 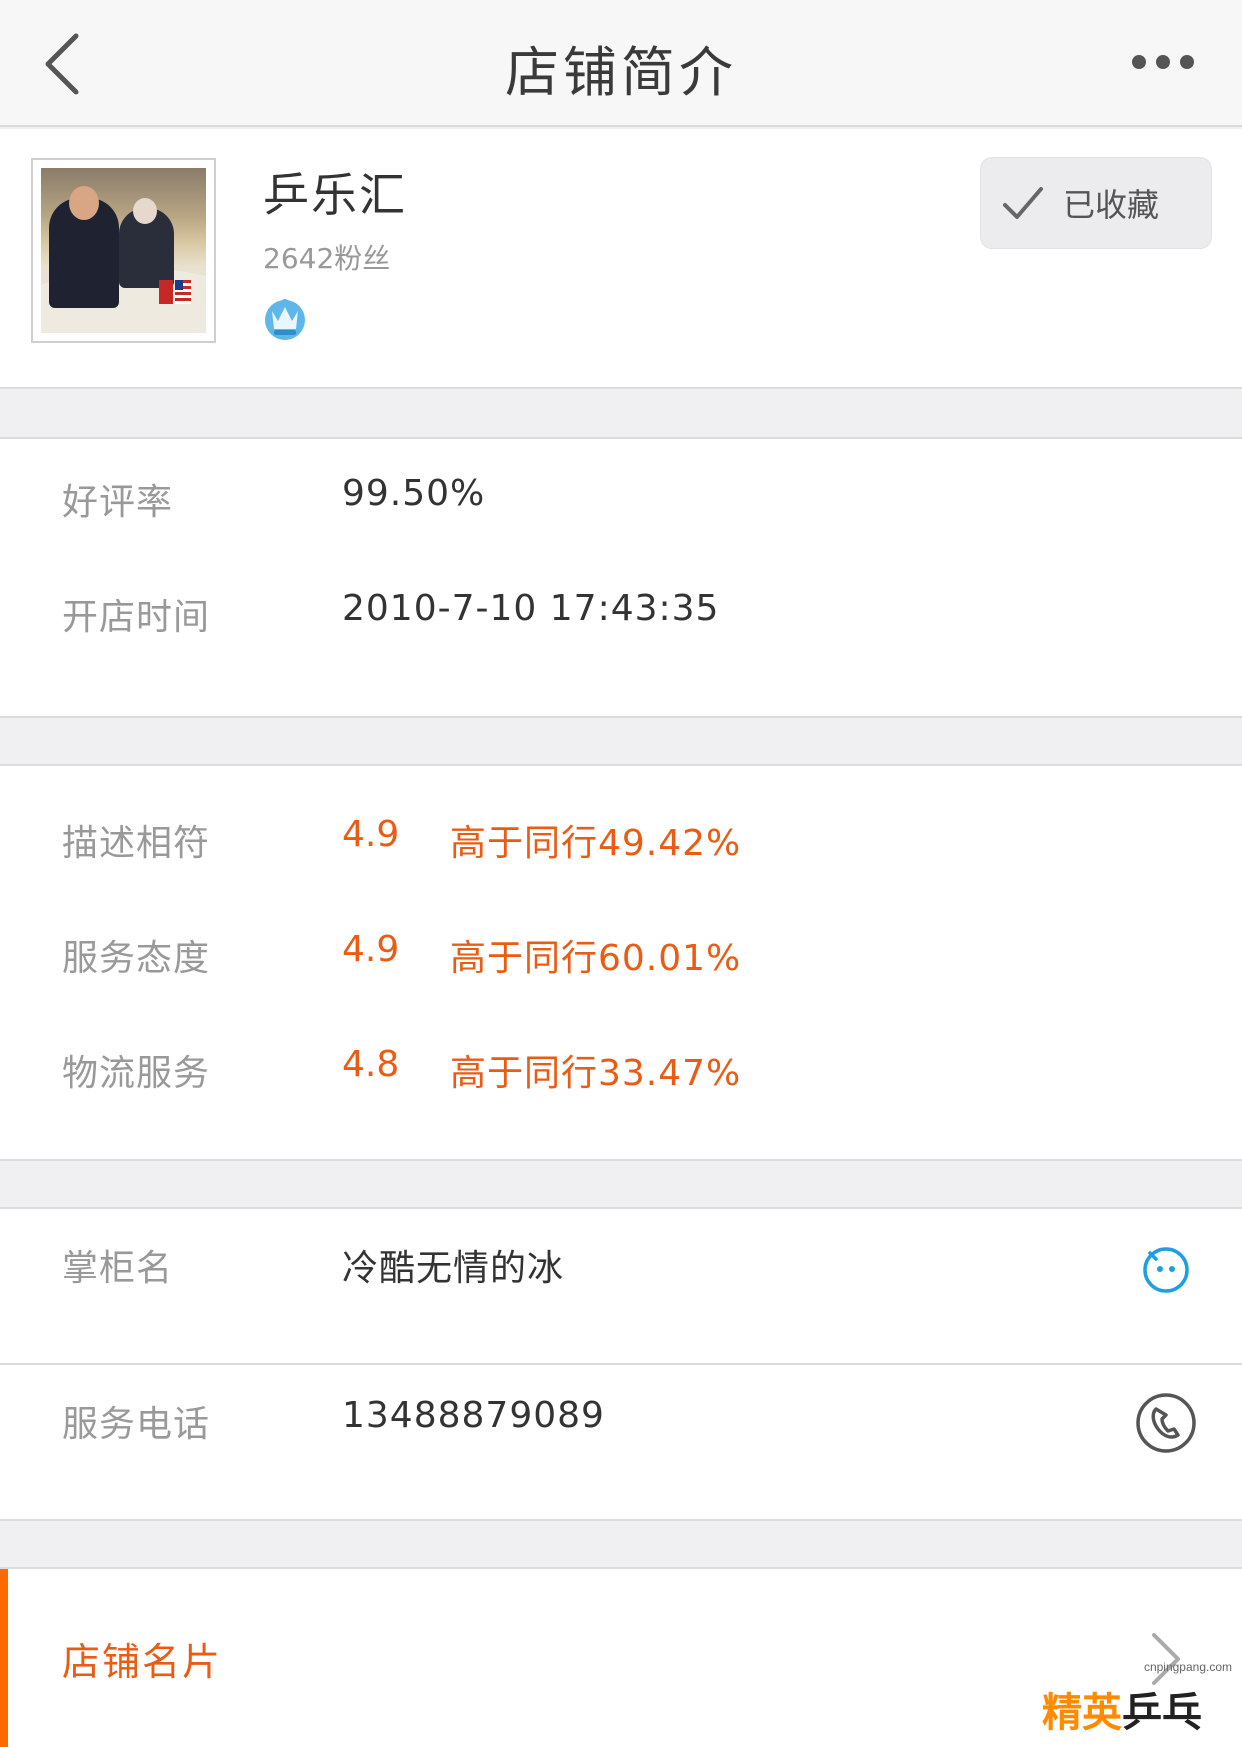 I want to click on page-title: 店铺简介, so click(x=621, y=72).